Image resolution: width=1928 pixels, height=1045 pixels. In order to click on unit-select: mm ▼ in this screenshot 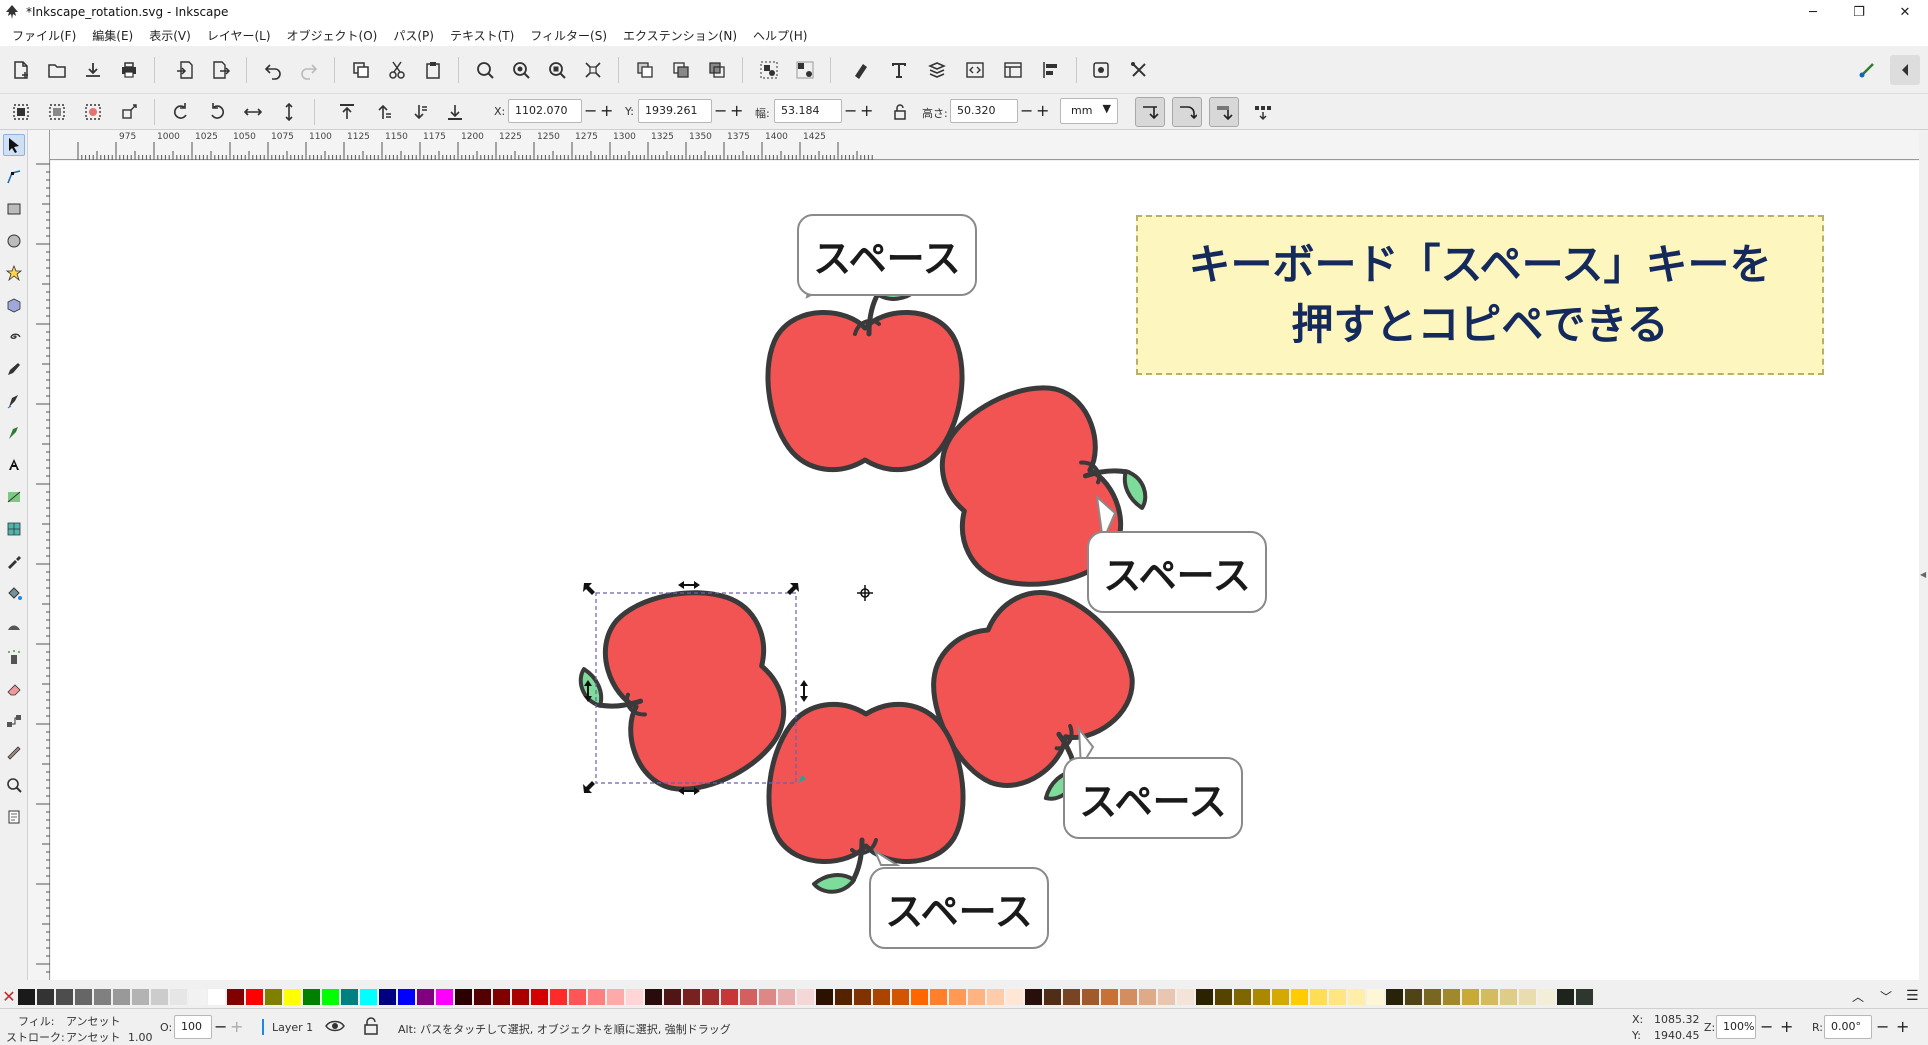, I will do `click(1089, 111)`.